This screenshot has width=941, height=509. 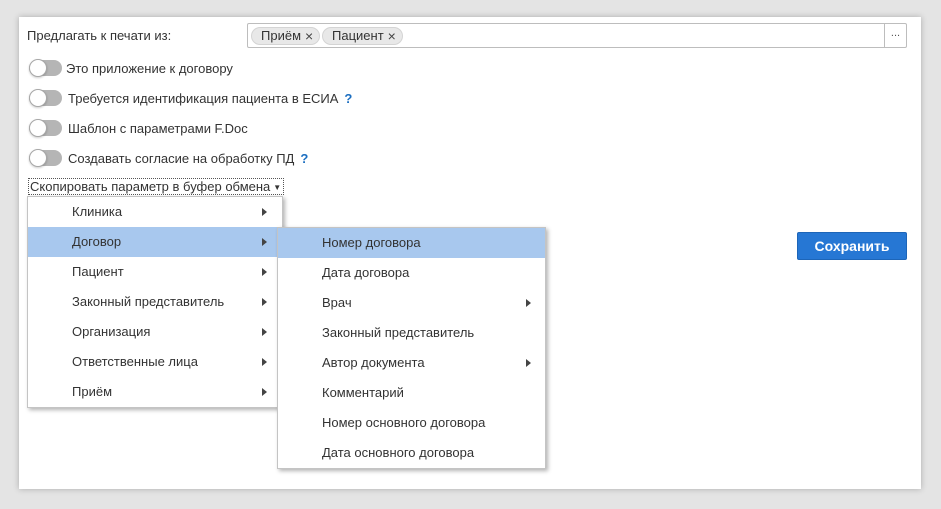 I want to click on submenu-item-contract-date: Дата договора, so click(x=411, y=273).